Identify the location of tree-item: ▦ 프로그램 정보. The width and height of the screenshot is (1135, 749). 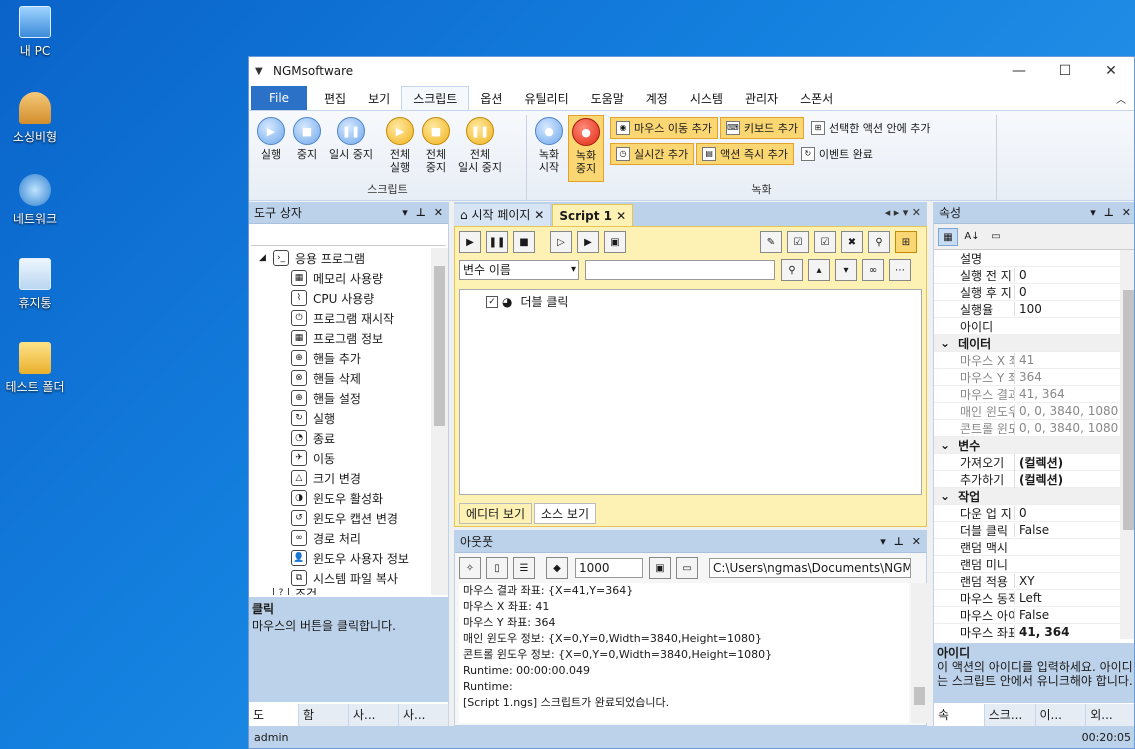
(340, 338).